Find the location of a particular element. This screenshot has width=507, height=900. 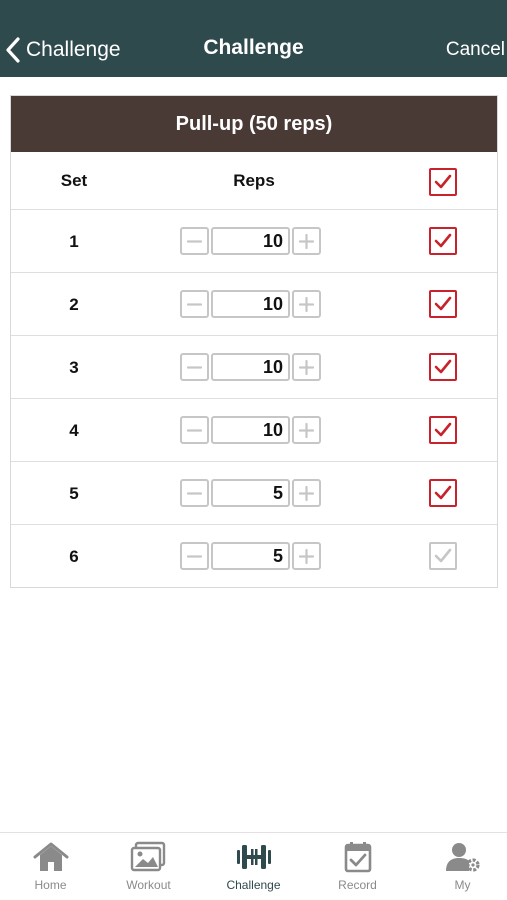

set-number: 4 is located at coordinates (74, 430).